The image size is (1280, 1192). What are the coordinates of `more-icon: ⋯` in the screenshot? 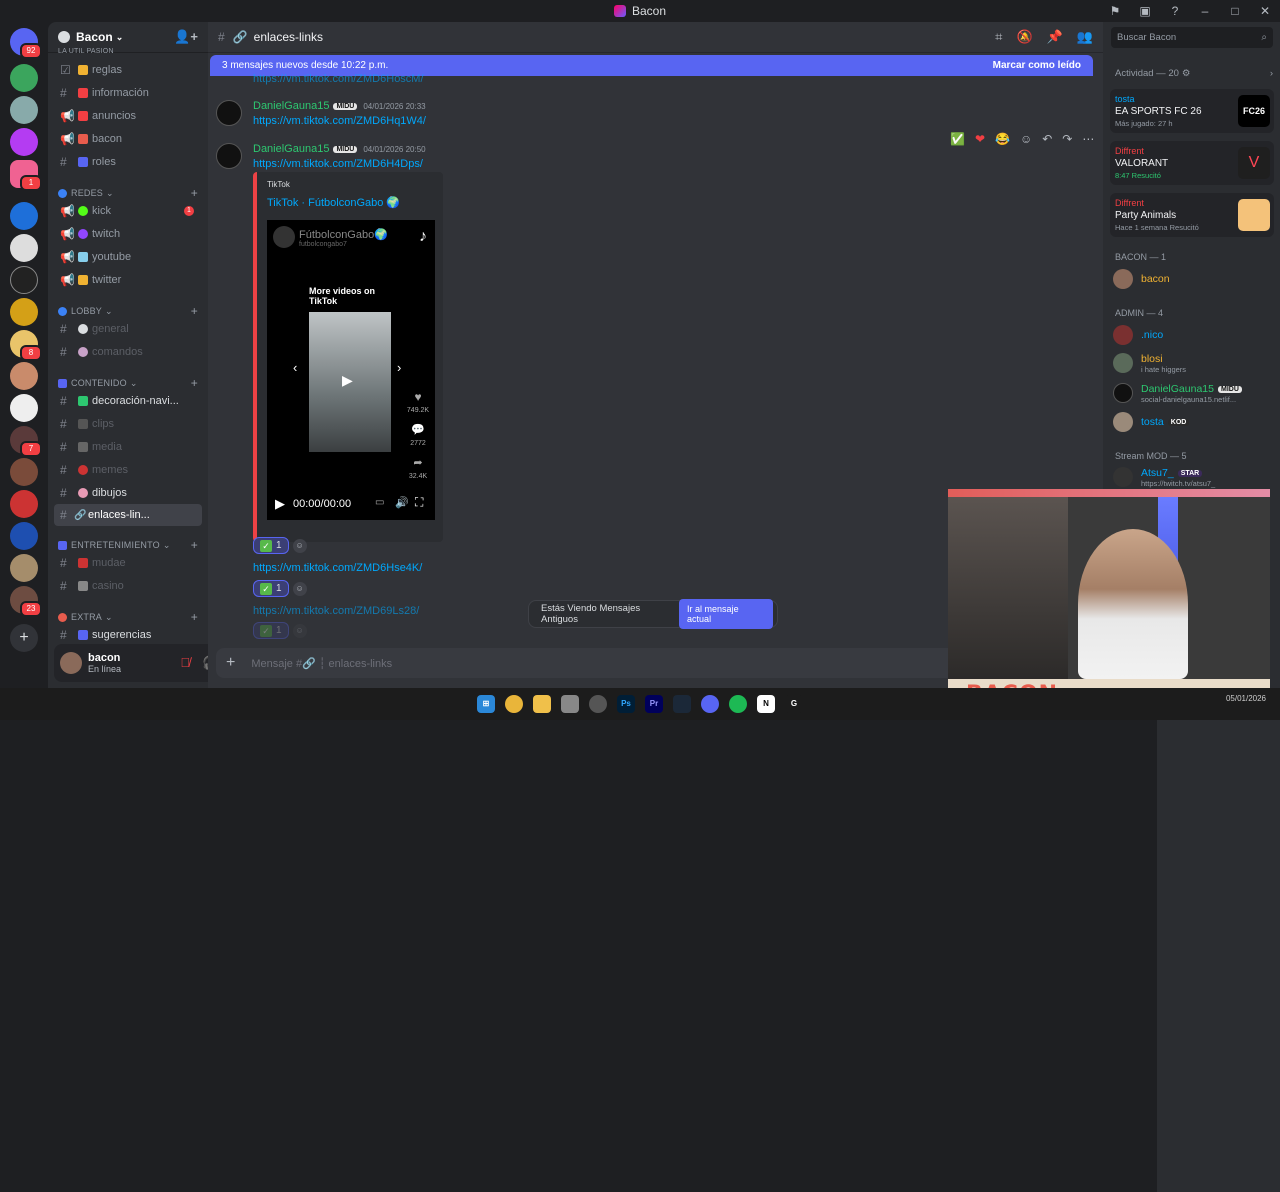 It's located at (1088, 139).